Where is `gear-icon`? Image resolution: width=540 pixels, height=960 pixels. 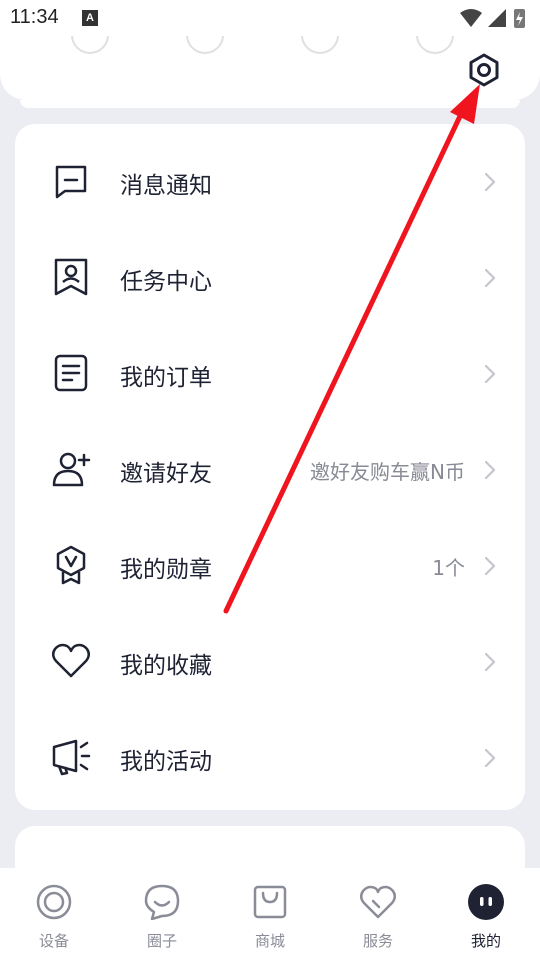 gear-icon is located at coordinates (484, 70).